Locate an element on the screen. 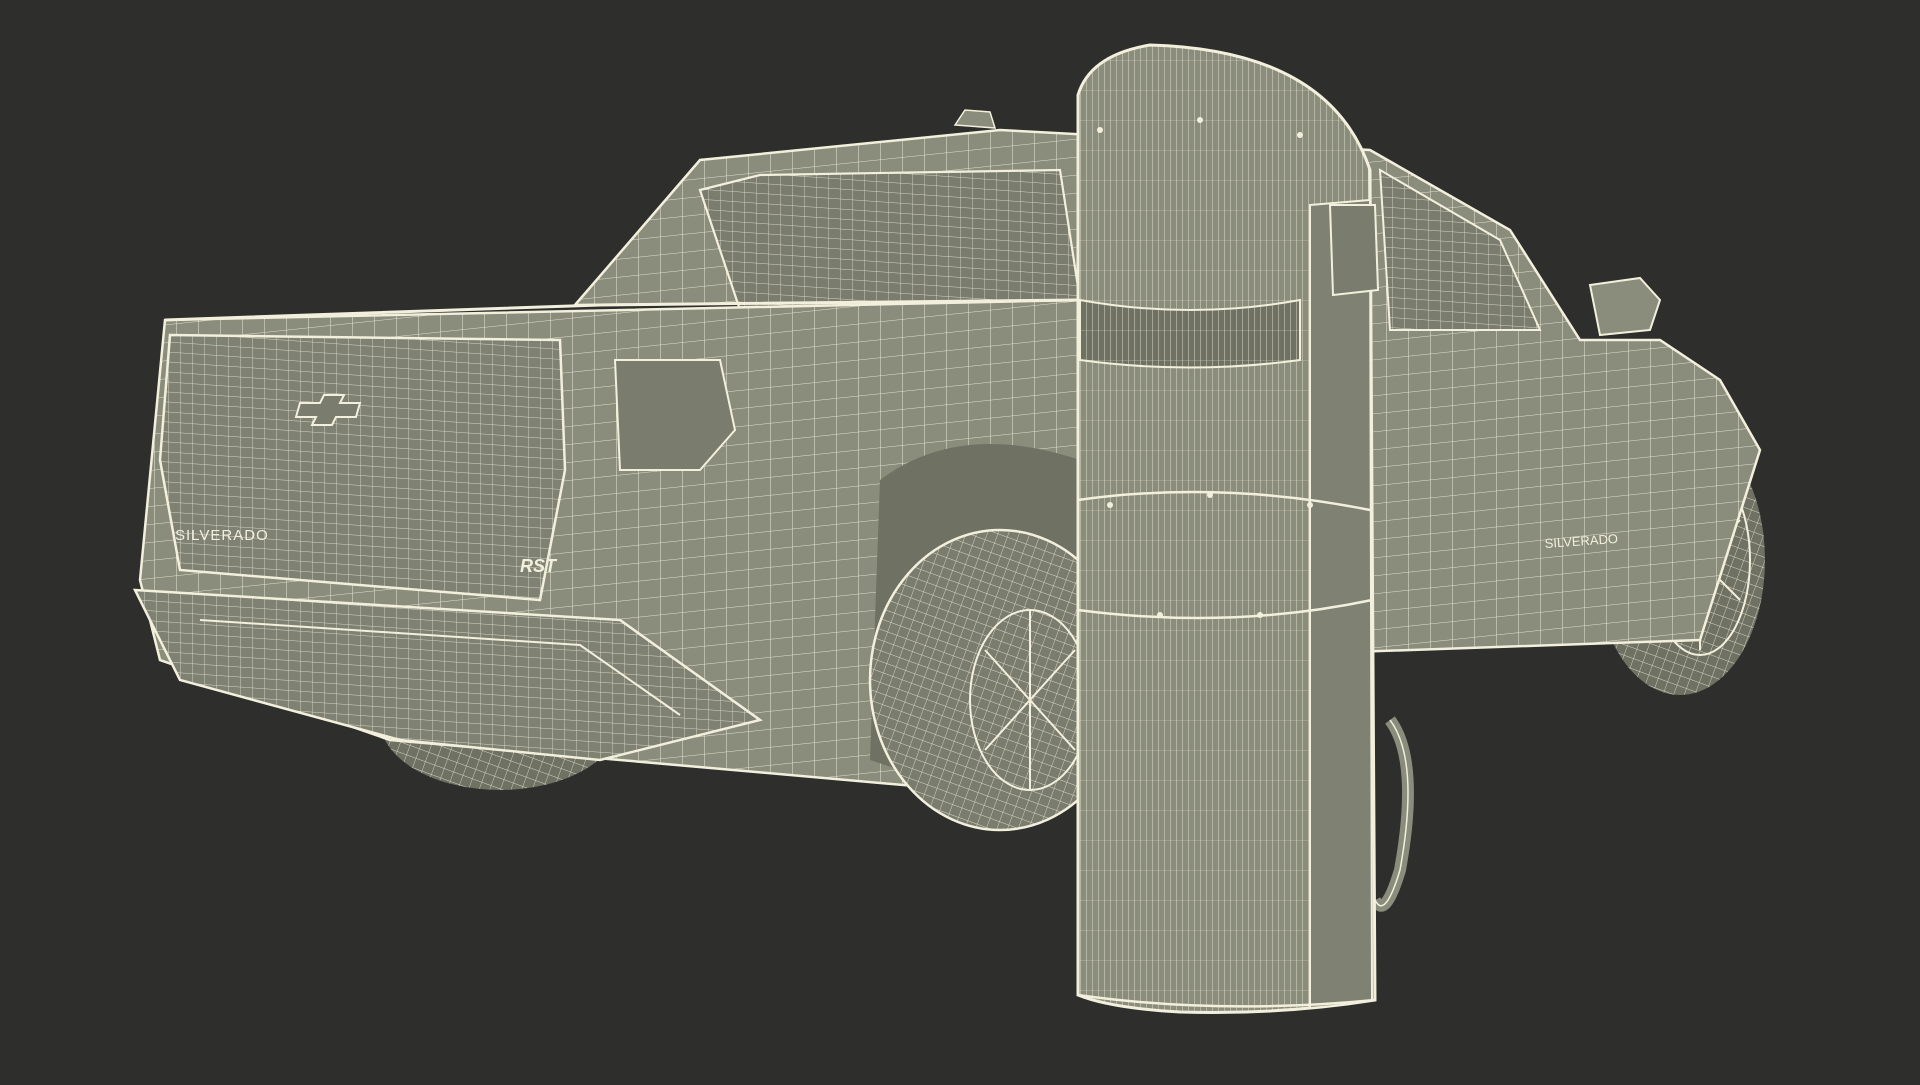  tailgate-badge: SILVERADO is located at coordinates (222, 535).